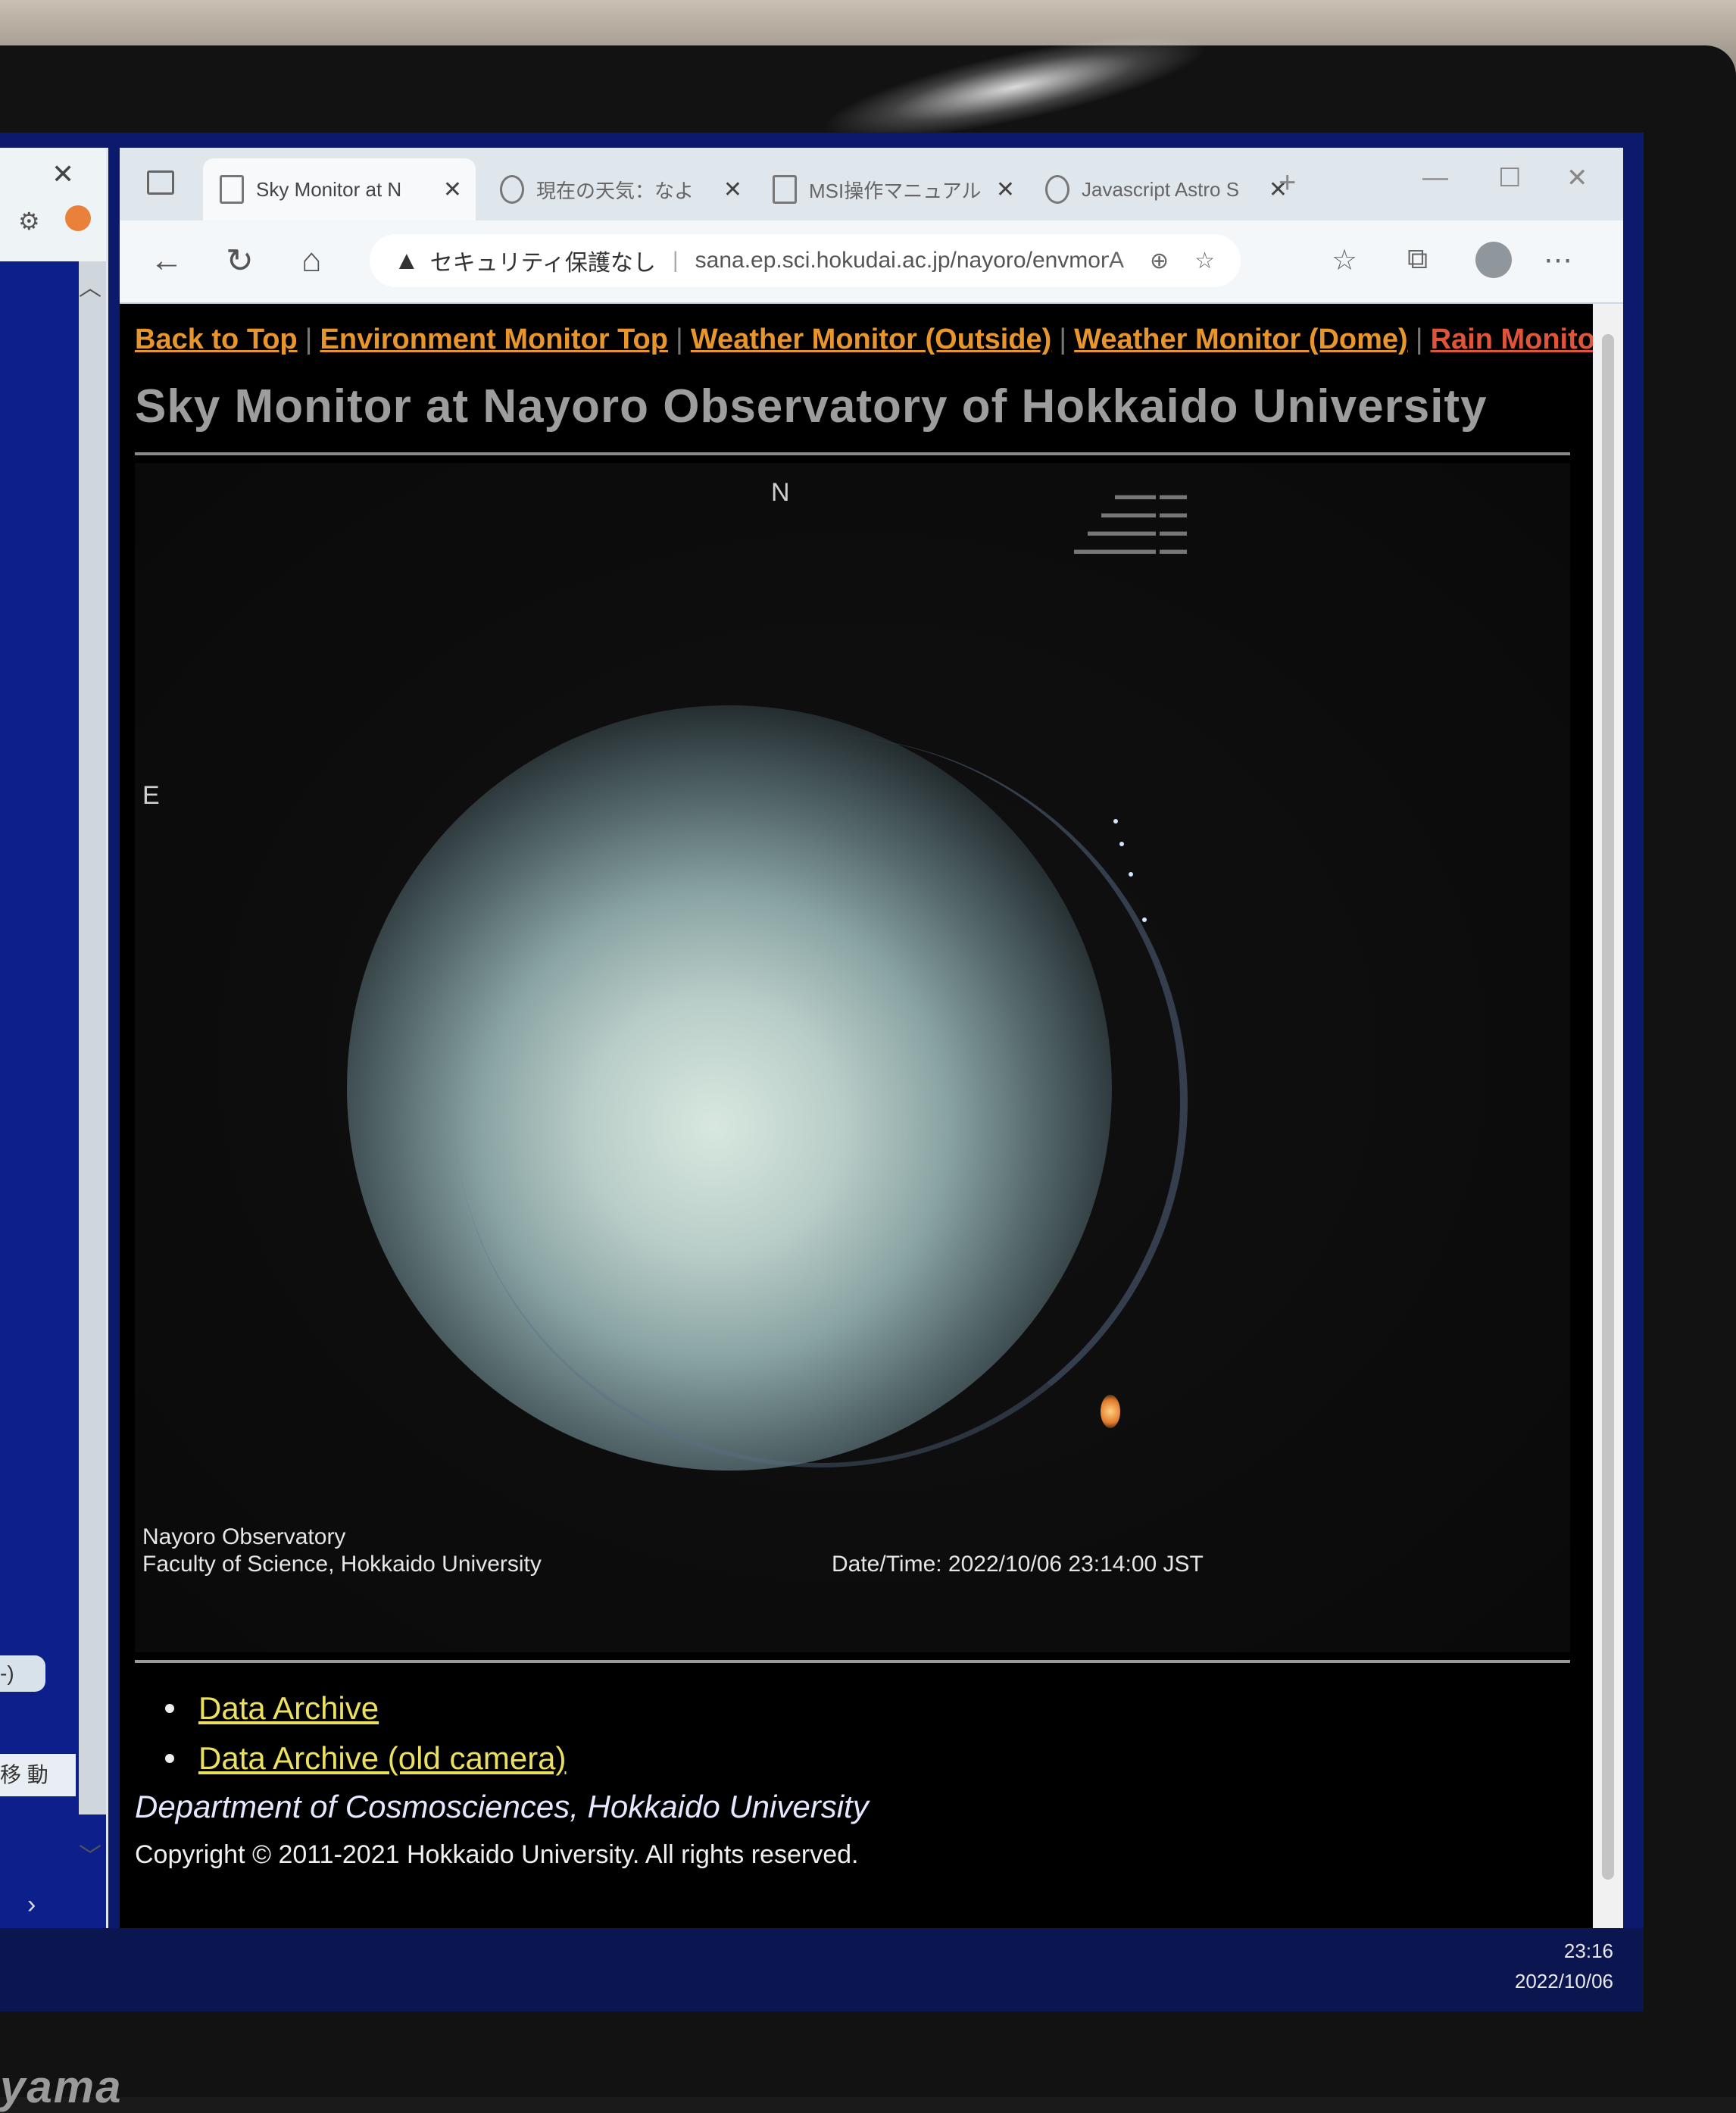  I want to click on left-window-scrollbar, so click(92, 1037).